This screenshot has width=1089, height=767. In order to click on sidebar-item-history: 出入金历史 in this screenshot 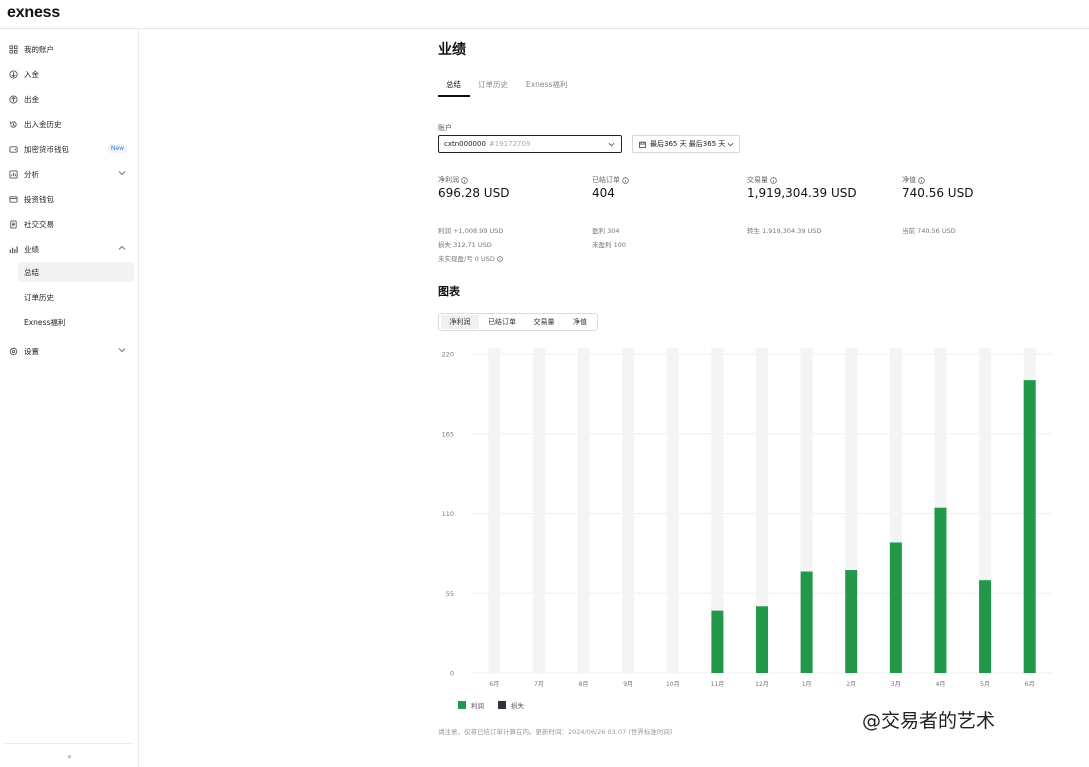, I will do `click(69, 124)`.